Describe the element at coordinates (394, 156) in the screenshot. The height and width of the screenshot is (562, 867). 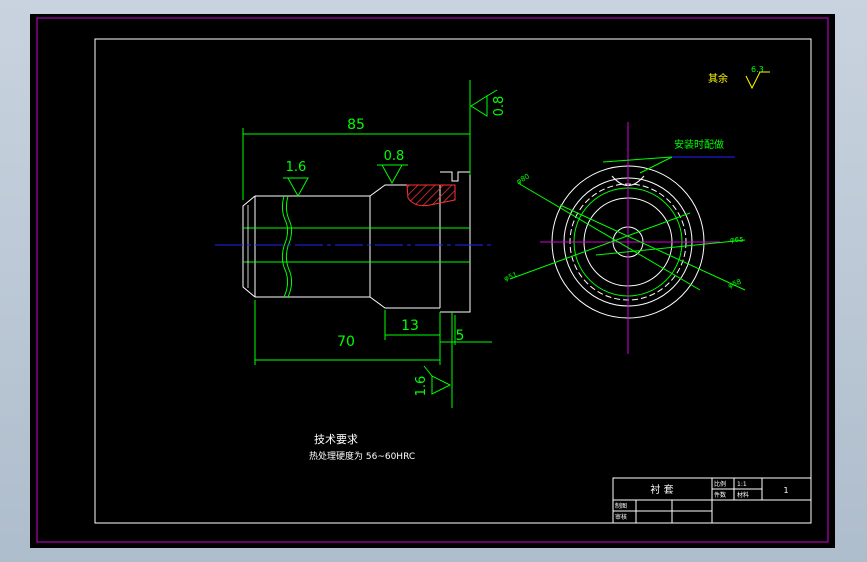
I see `roughness-step: 0.8` at that location.